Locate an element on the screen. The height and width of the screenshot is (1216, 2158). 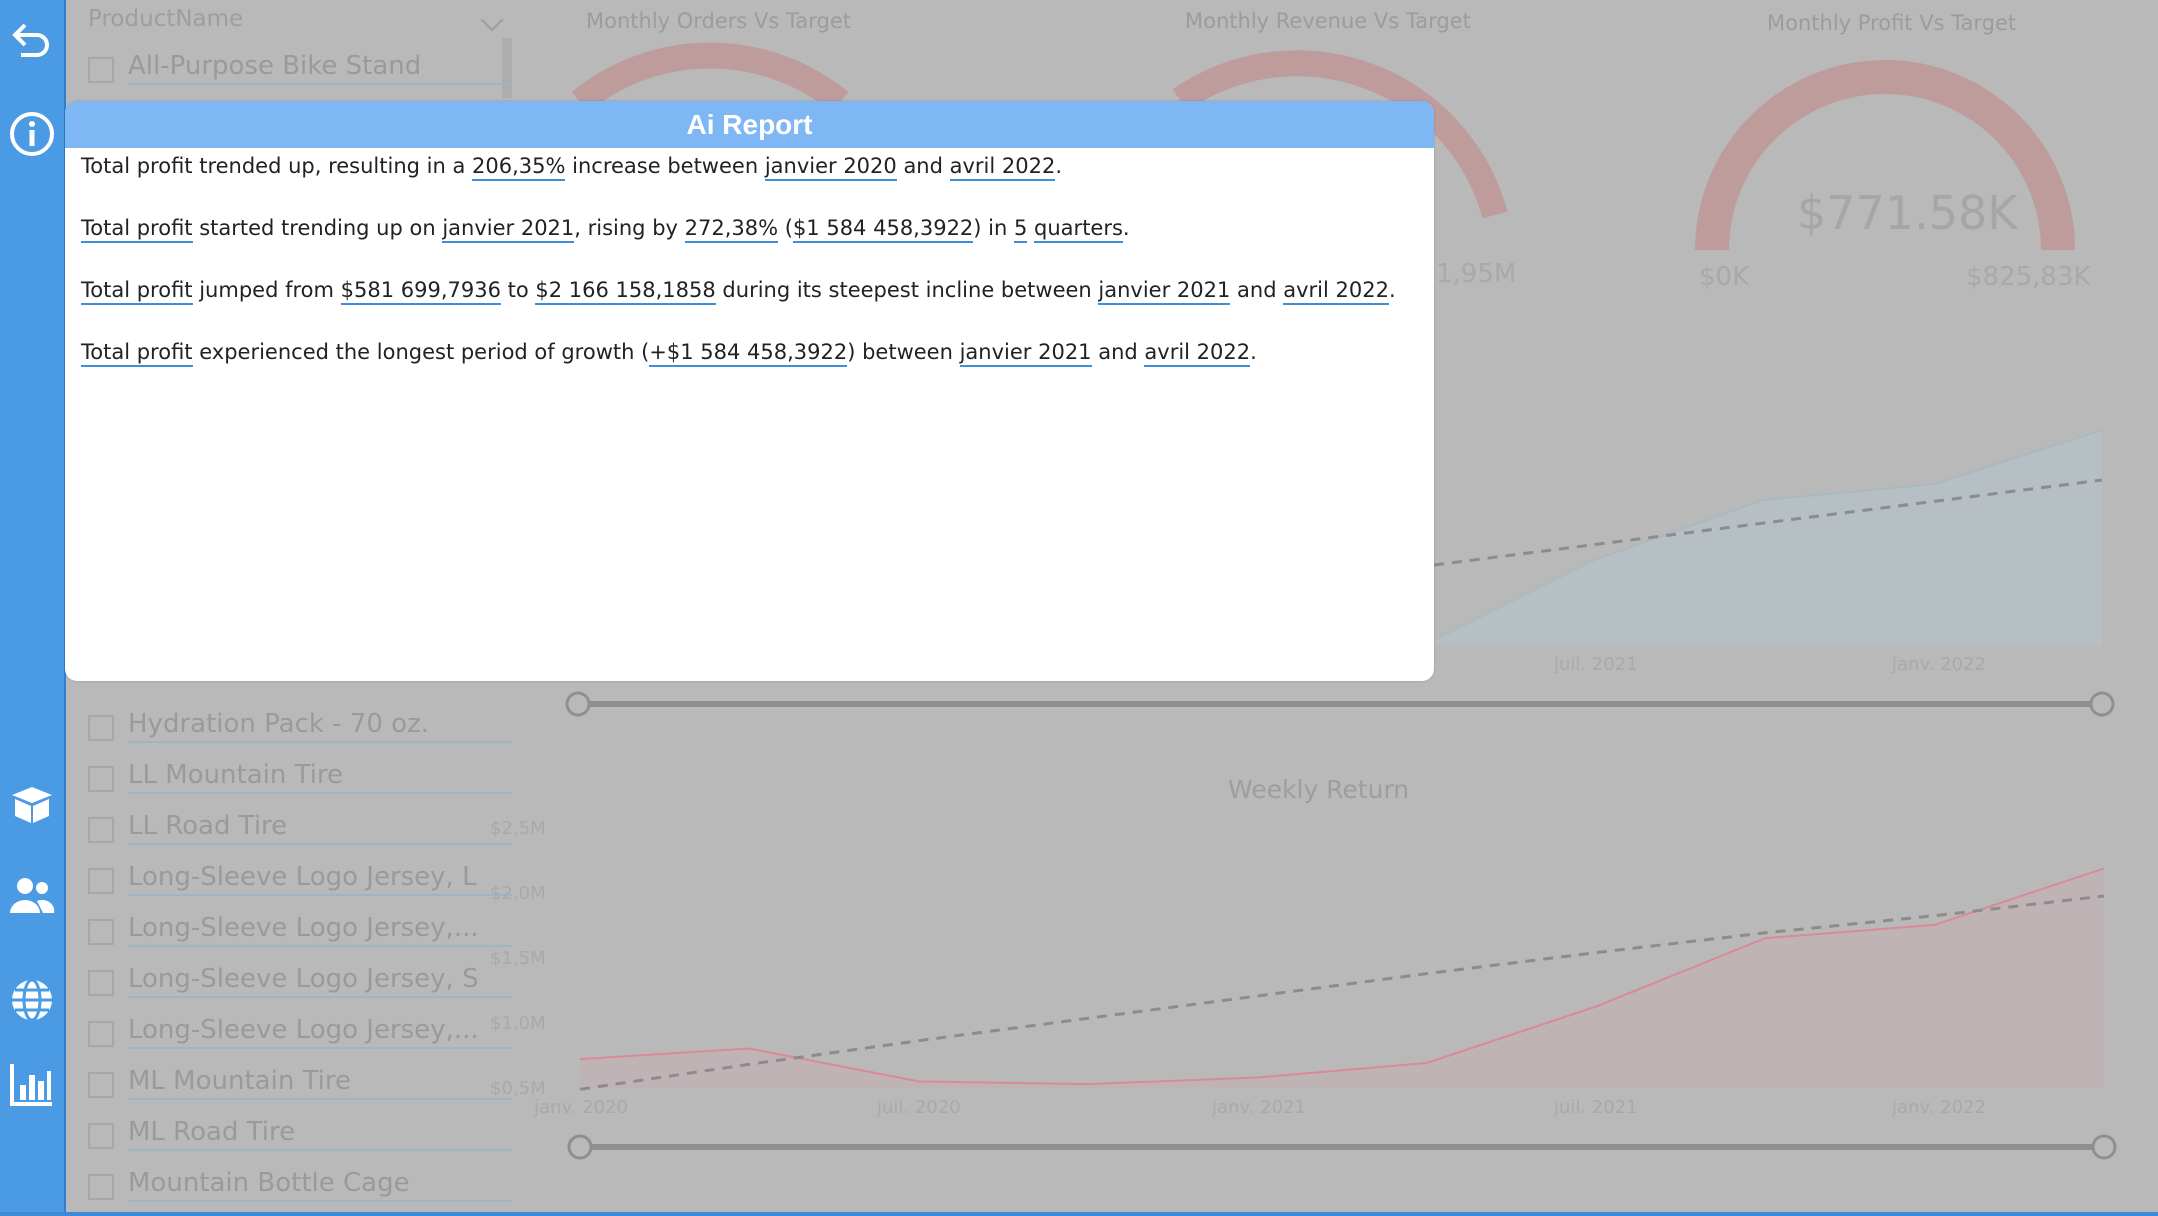
text: , rising by is located at coordinates (629, 228).